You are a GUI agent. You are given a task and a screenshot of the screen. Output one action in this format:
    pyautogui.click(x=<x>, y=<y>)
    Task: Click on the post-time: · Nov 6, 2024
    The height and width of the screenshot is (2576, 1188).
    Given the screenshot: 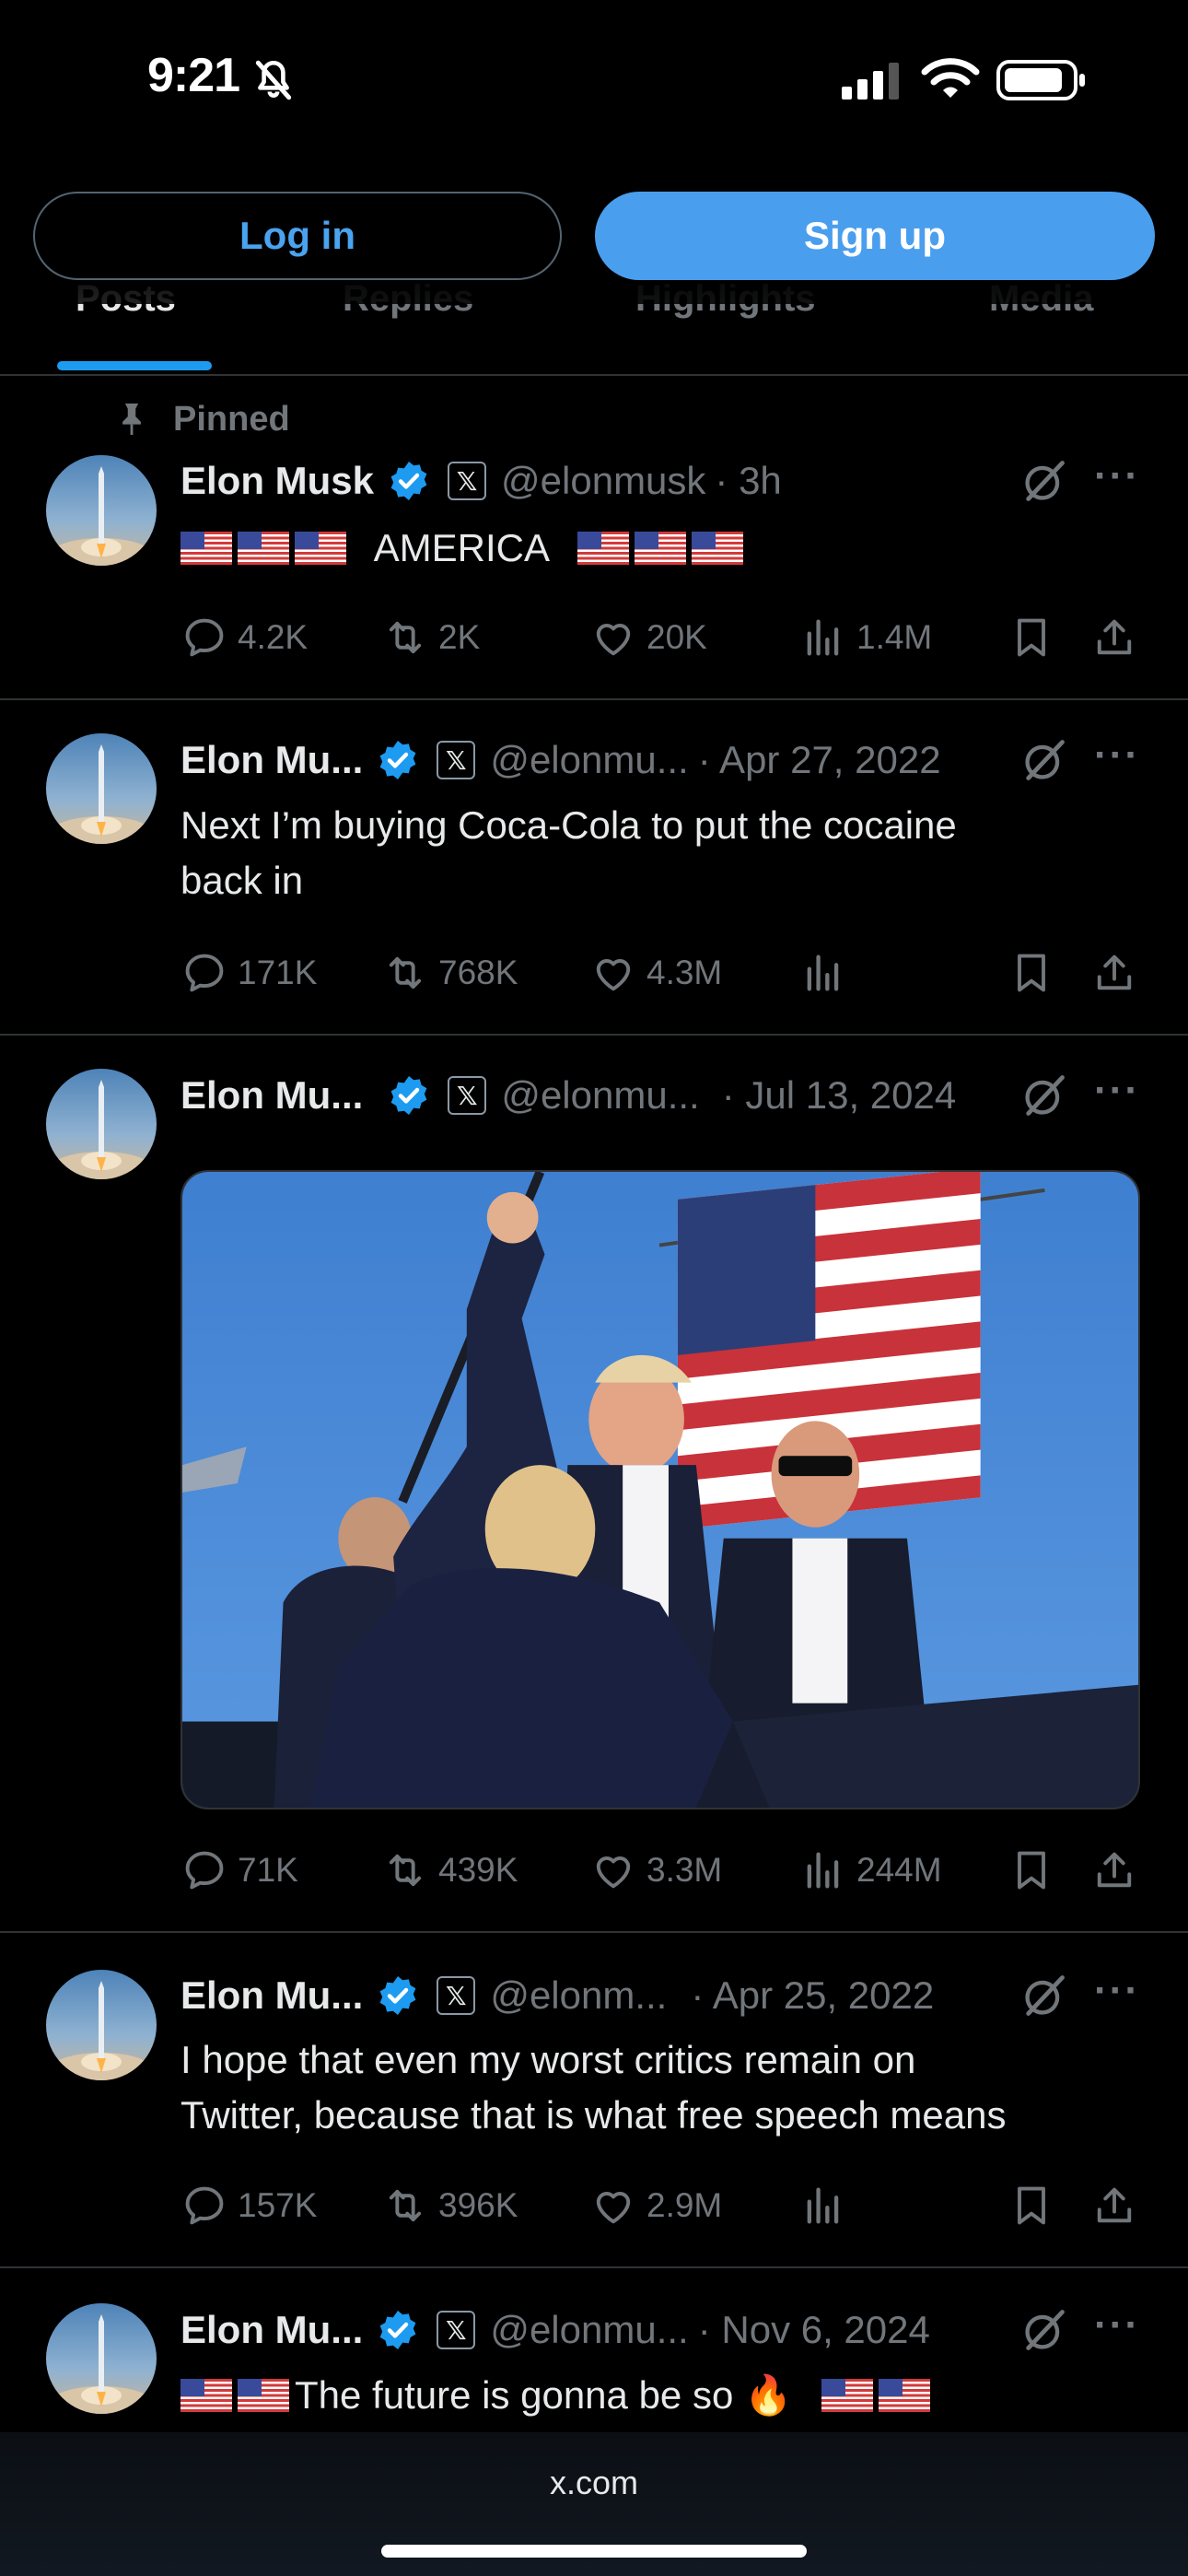 What is the action you would take?
    pyautogui.click(x=814, y=2330)
    